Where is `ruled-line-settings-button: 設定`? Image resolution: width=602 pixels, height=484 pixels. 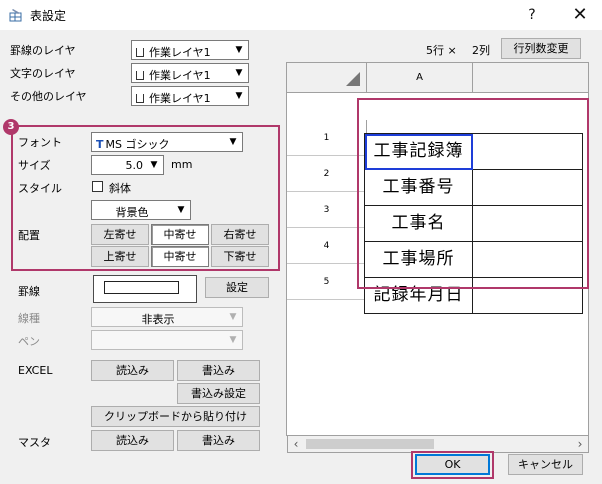
ruled-line-settings-button: 設定 is located at coordinates (237, 287).